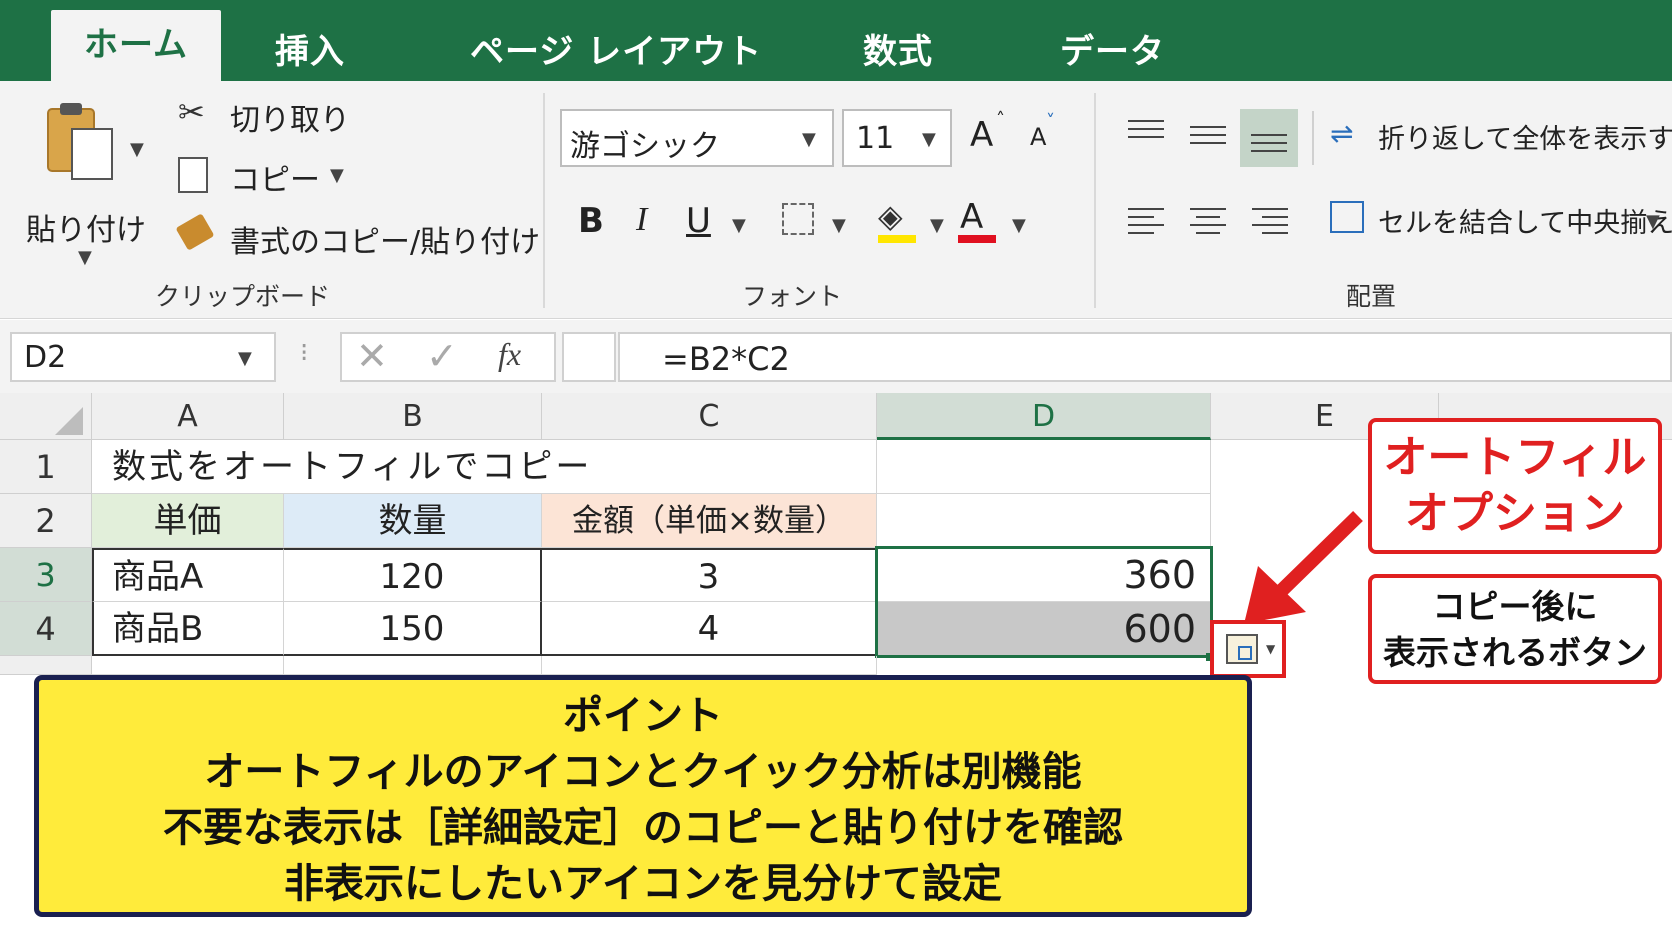 The width and height of the screenshot is (1672, 941). I want to click on format-painter-icon, so click(195, 232).